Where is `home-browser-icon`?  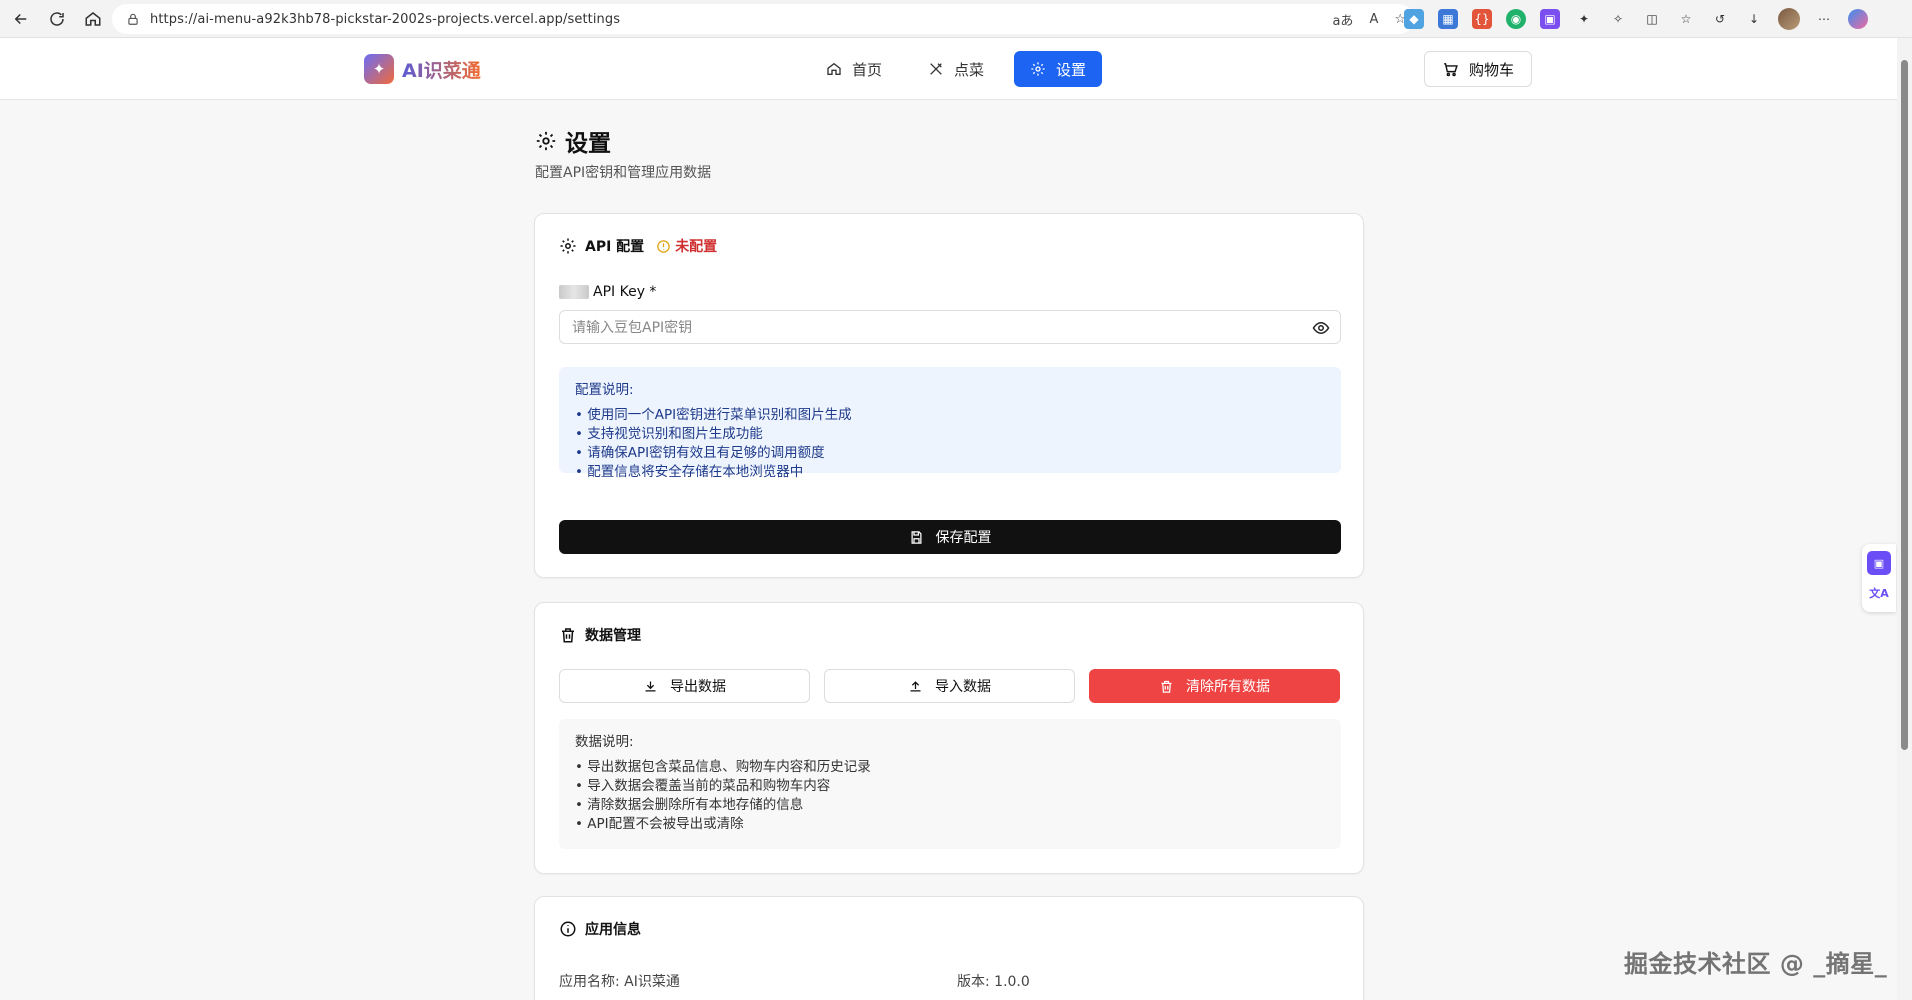
home-browser-icon is located at coordinates (93, 19).